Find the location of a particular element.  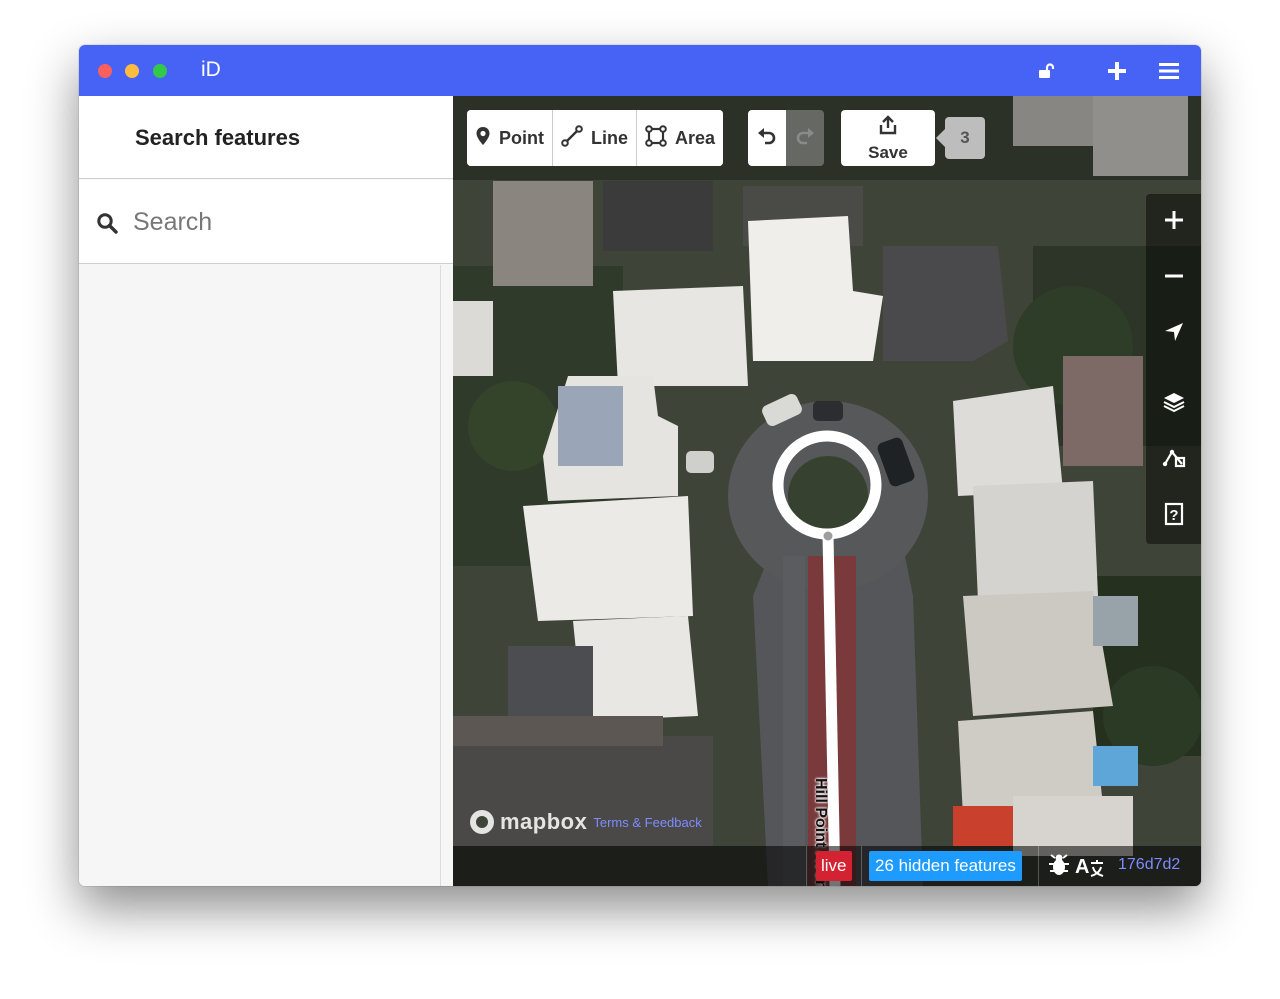

close-window-button is located at coordinates (105, 71).